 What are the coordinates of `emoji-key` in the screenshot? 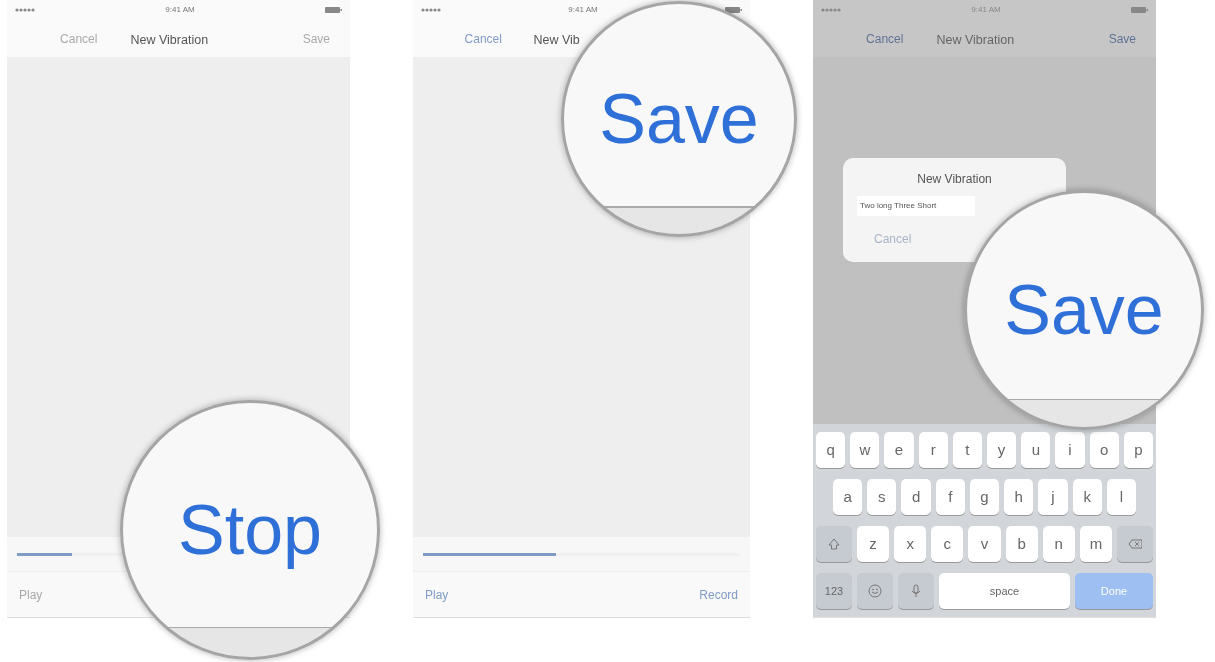 It's located at (875, 591).